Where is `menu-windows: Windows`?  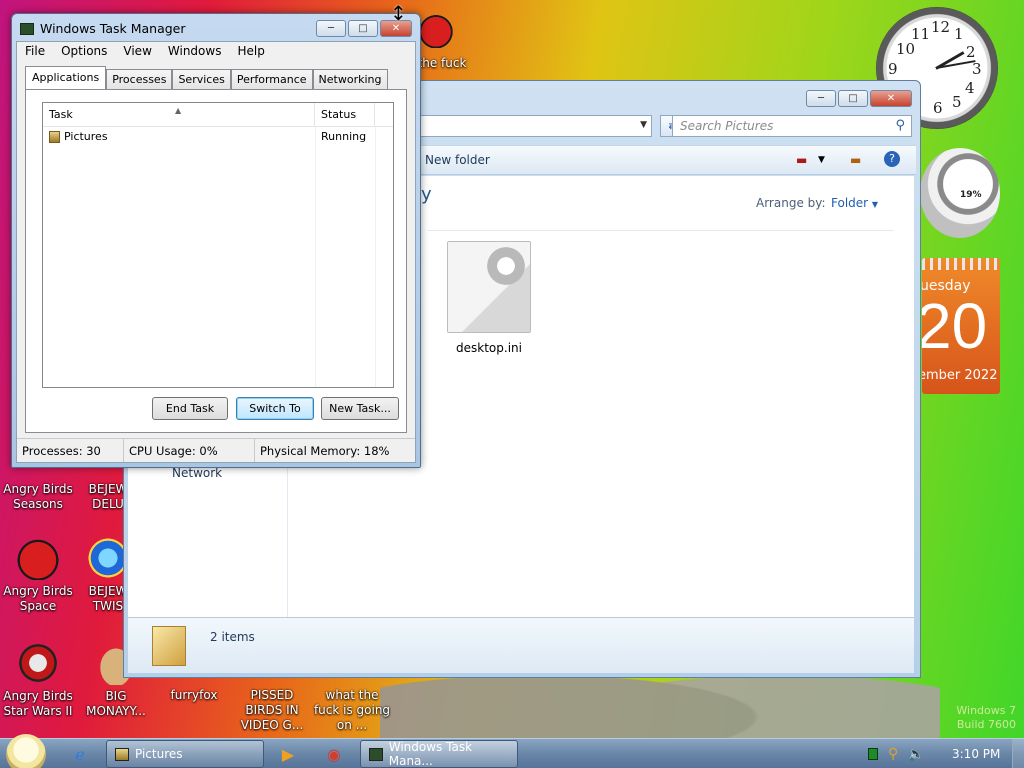 menu-windows: Windows is located at coordinates (195, 52).